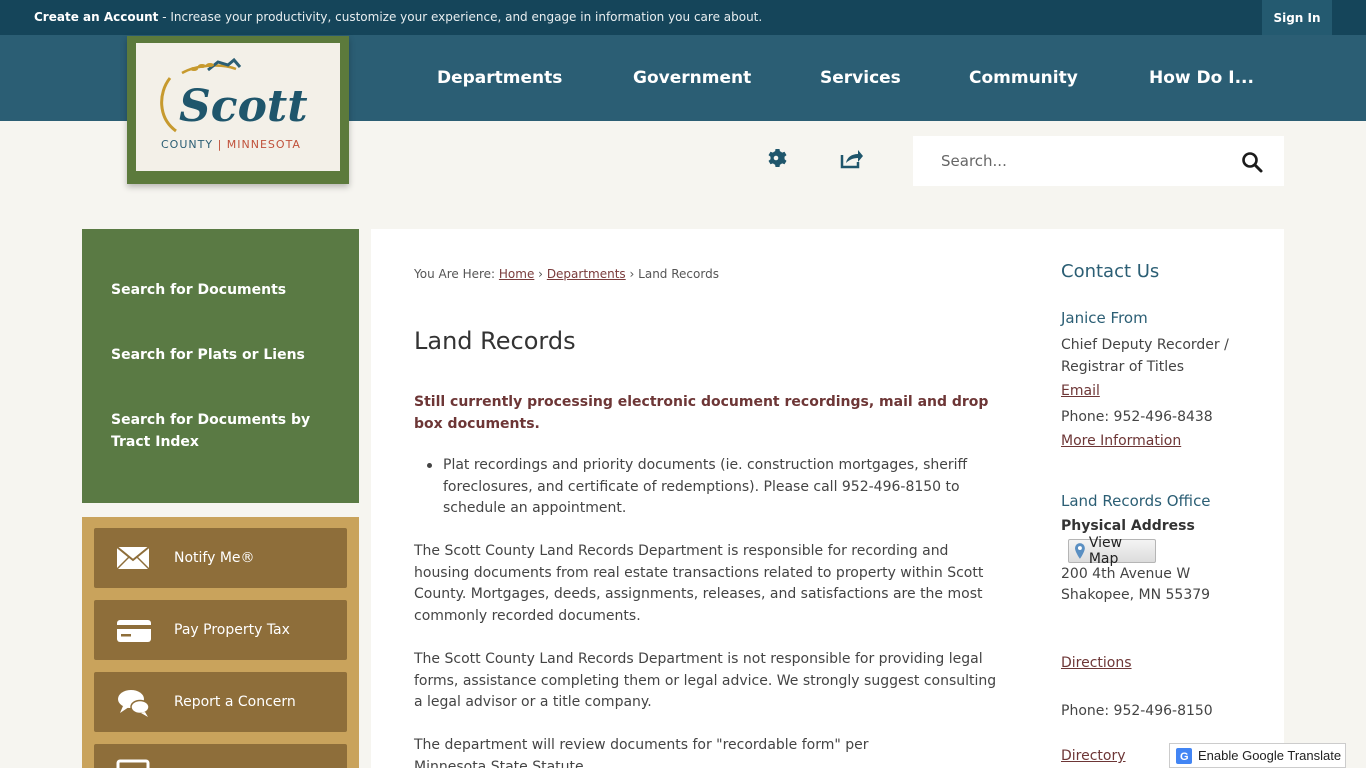  Describe the element at coordinates (133, 763) in the screenshot. I see `monitor-icon` at that location.